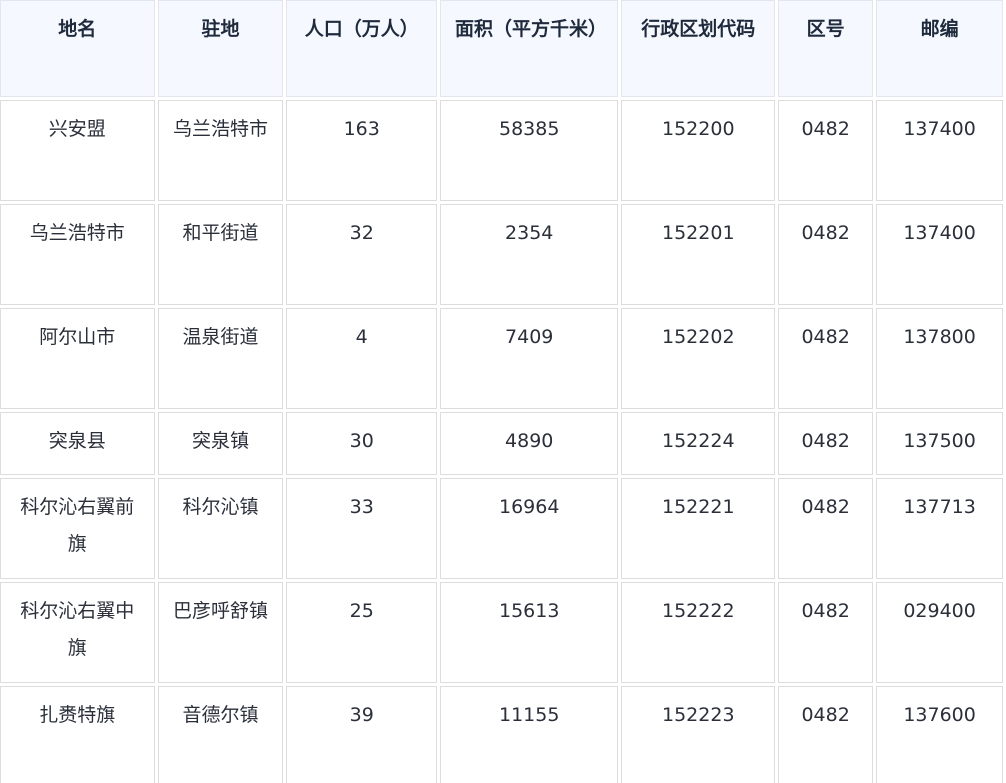  Describe the element at coordinates (361, 129) in the screenshot. I see `cell-text: 163` at that location.